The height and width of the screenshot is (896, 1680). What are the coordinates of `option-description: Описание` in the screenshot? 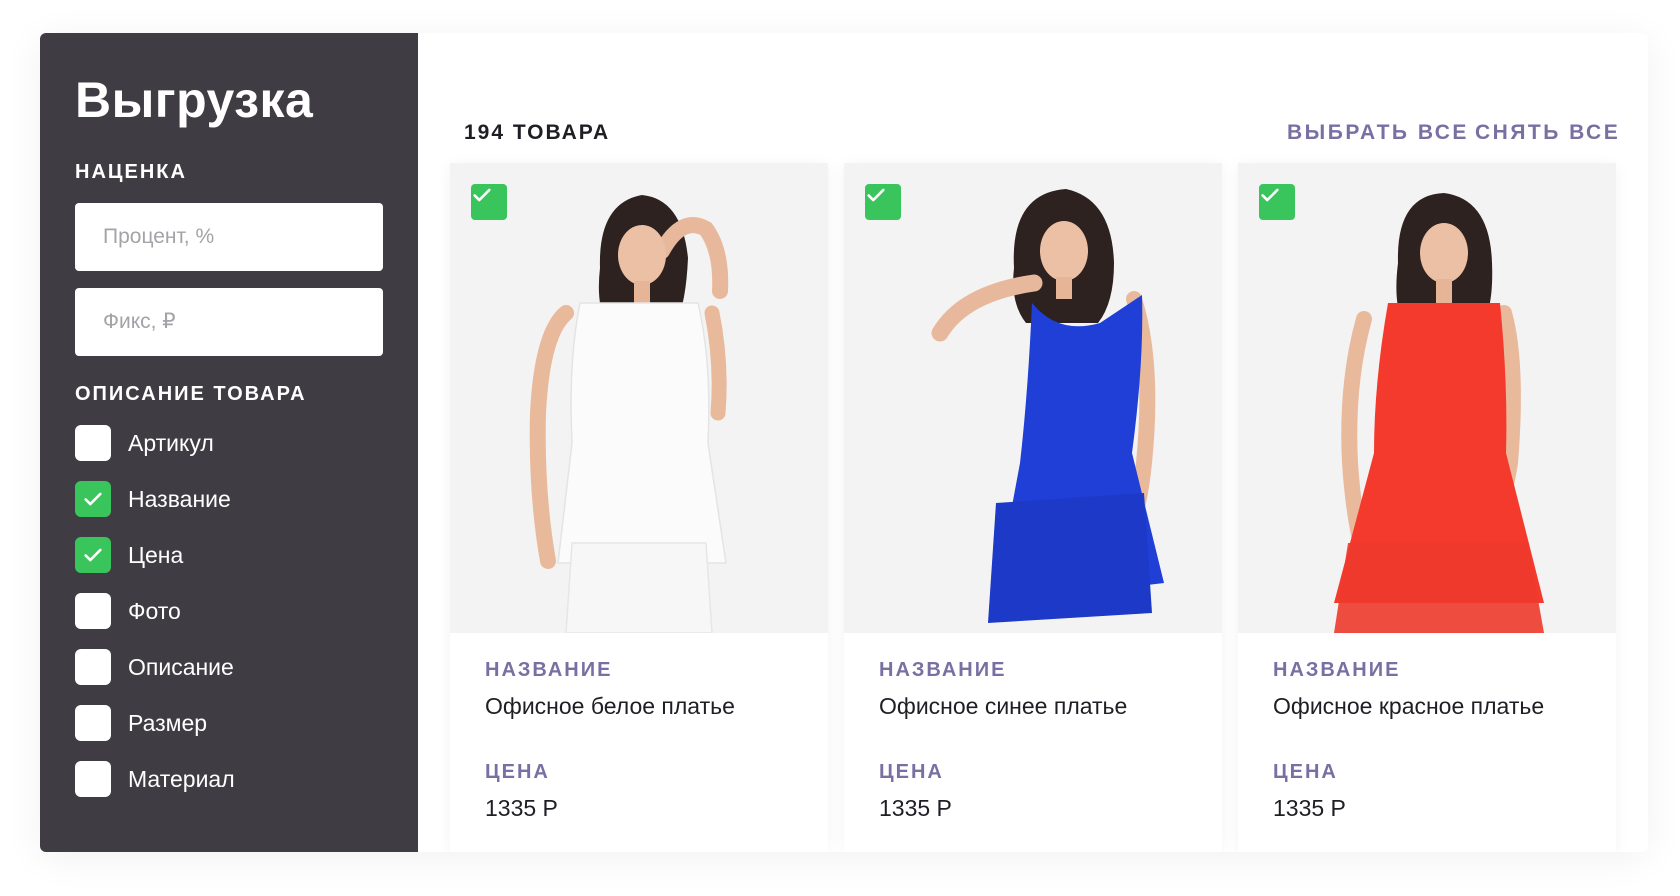 It's located at (154, 667).